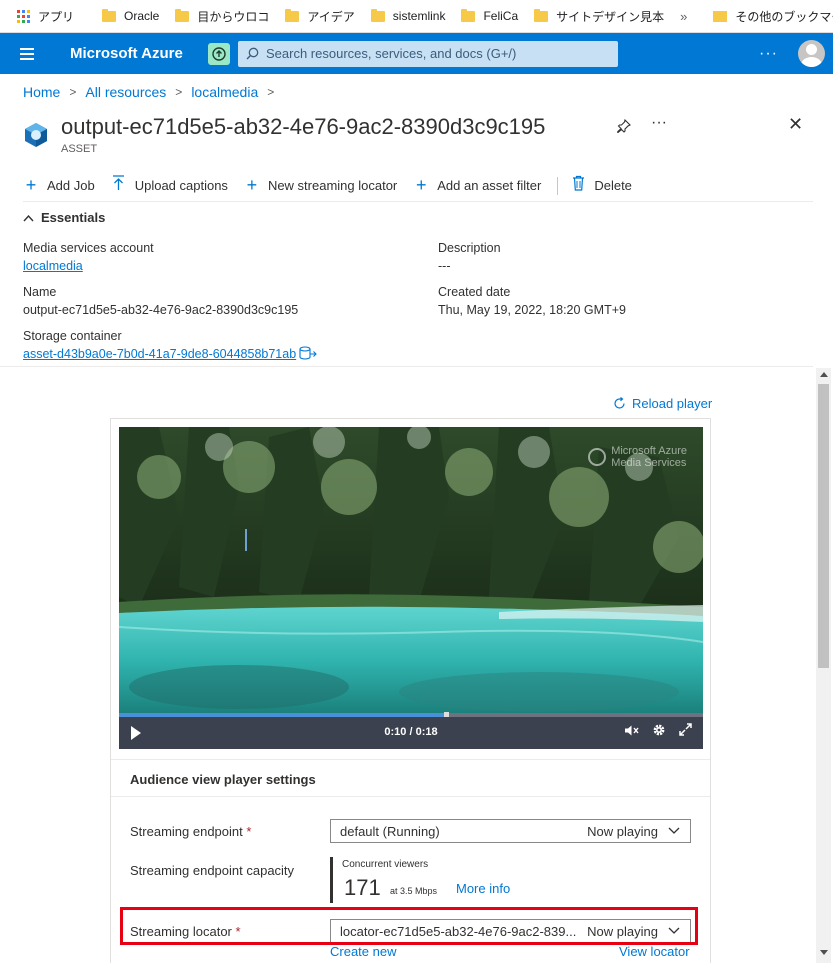  I want to click on streaming-endpoint-dropdown: default (Running) Now playing, so click(510, 831).